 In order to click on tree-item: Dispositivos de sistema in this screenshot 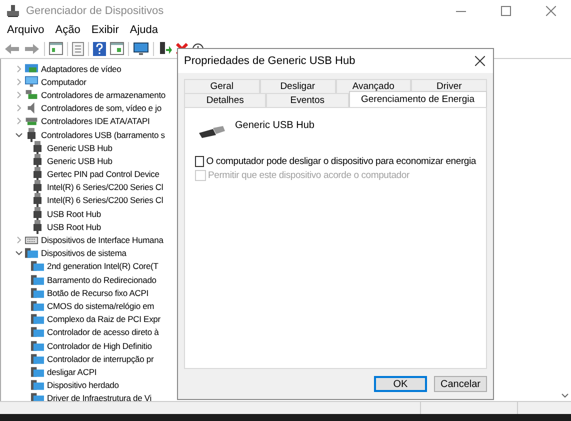, I will do `click(83, 253)`.